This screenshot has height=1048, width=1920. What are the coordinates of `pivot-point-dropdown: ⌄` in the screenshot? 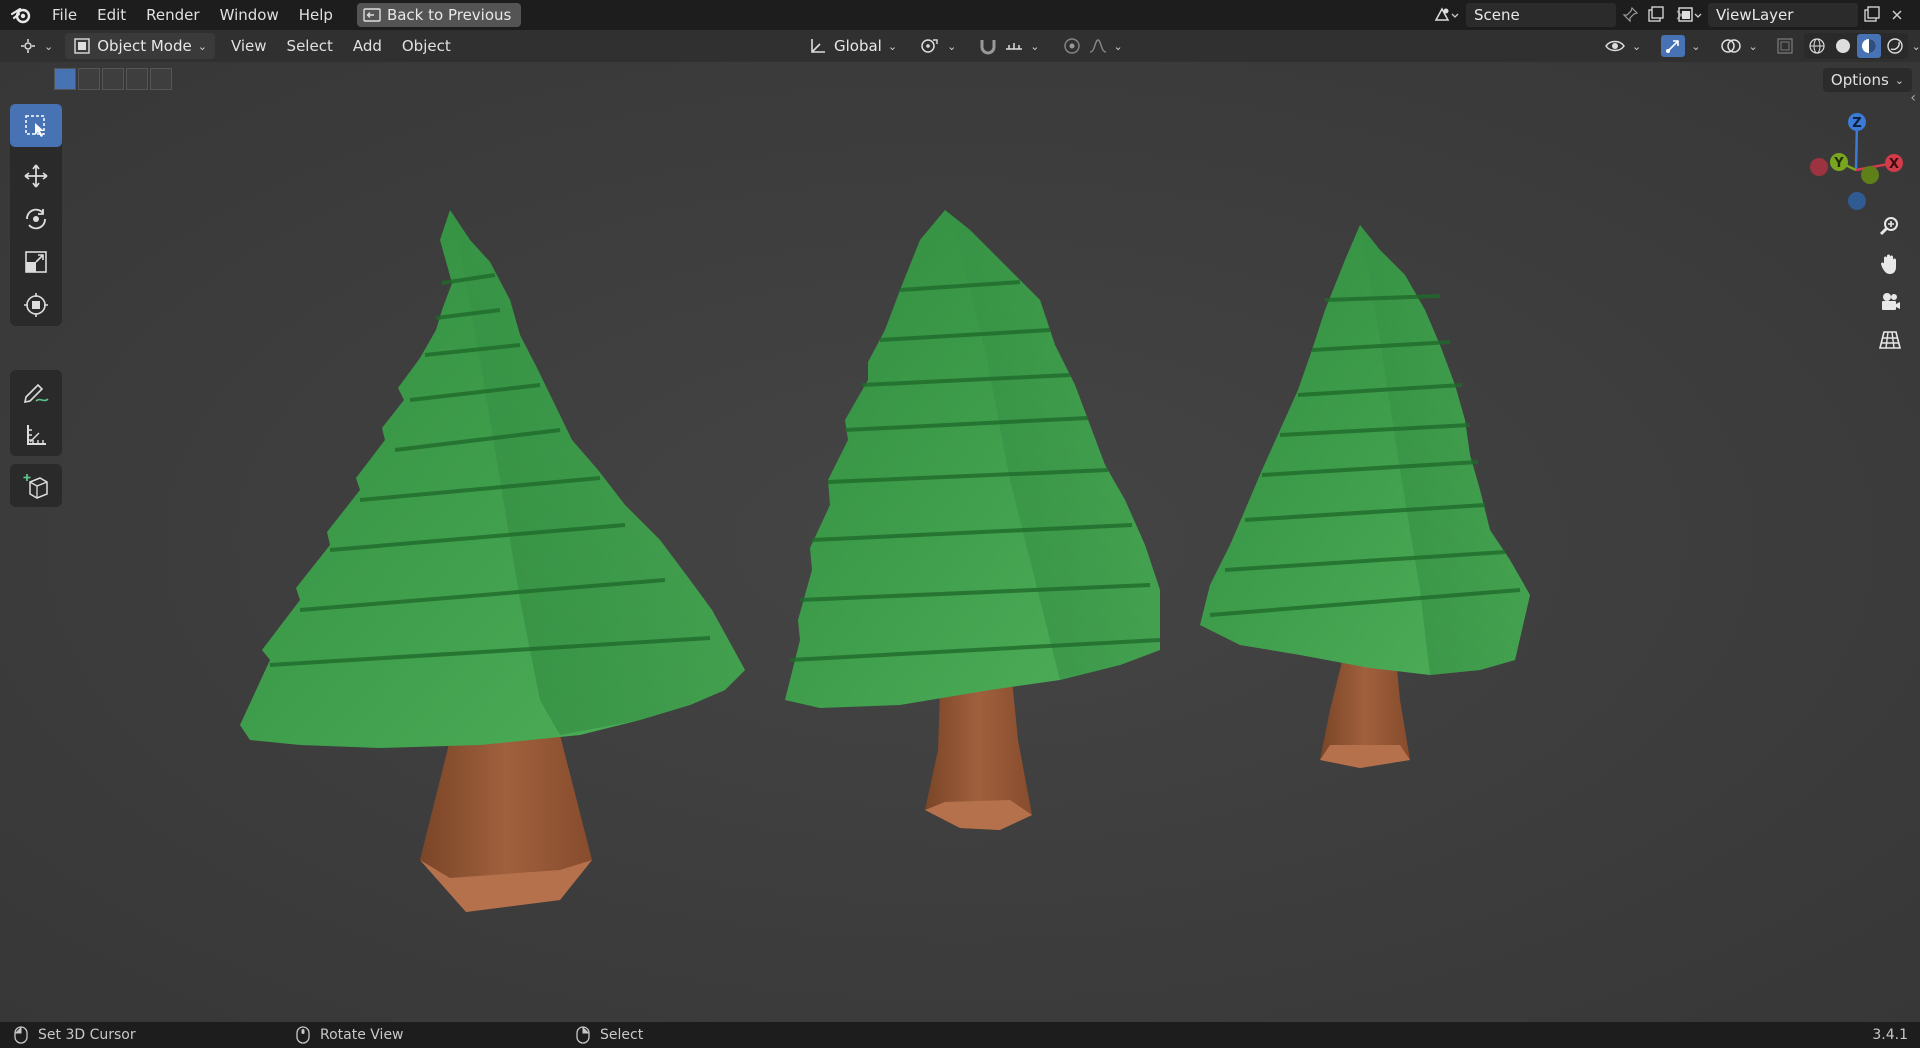 It's located at (937, 46).